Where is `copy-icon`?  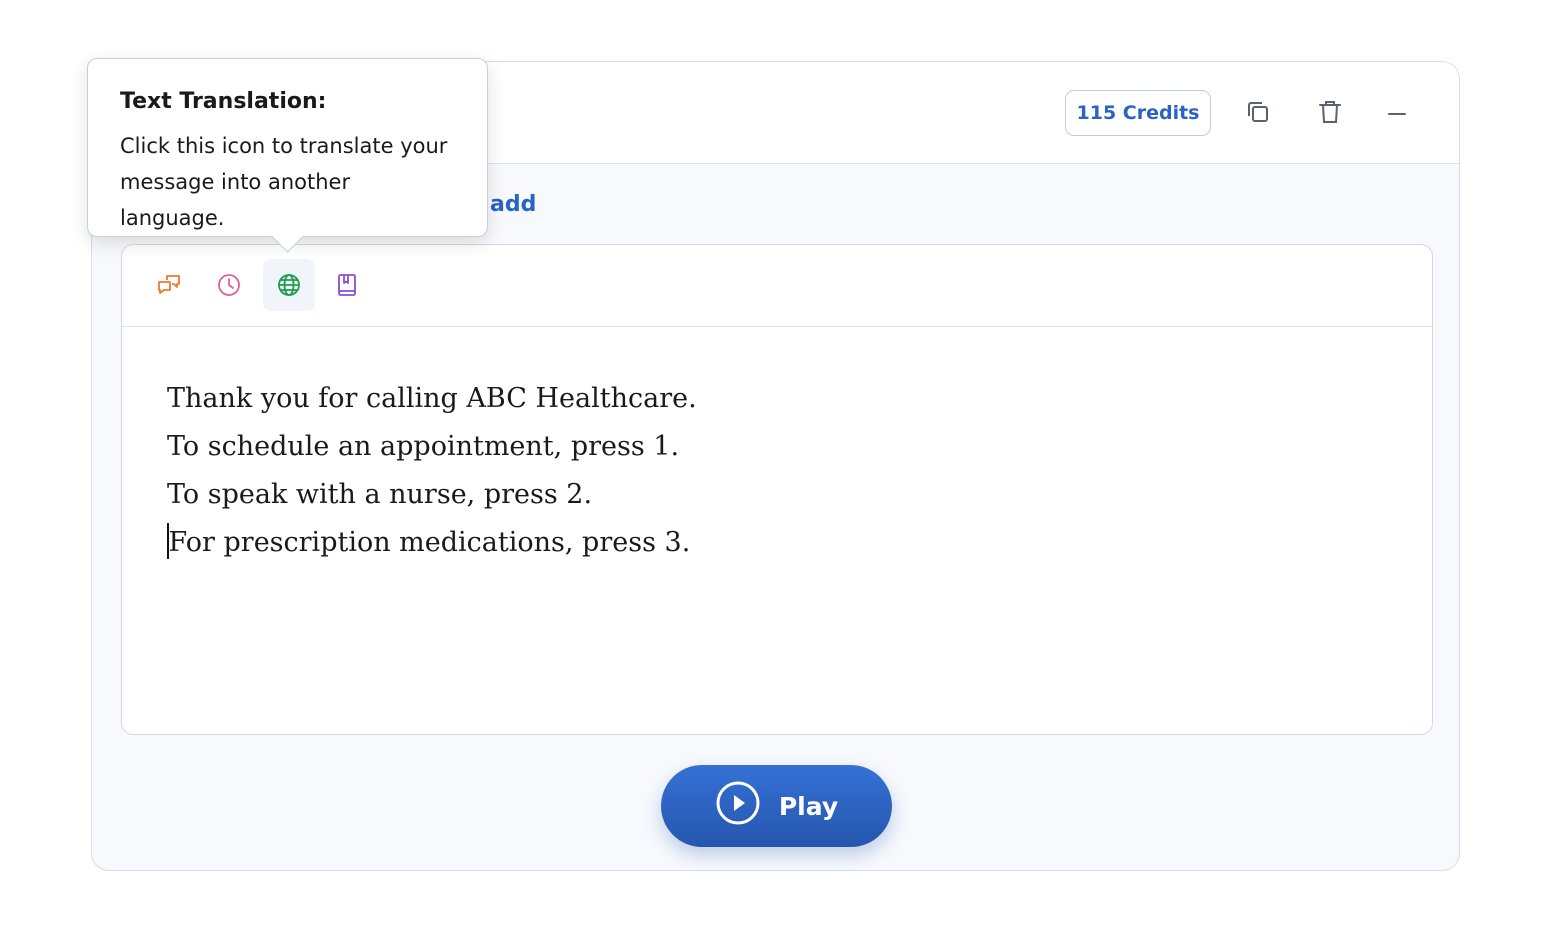 copy-icon is located at coordinates (1258, 112).